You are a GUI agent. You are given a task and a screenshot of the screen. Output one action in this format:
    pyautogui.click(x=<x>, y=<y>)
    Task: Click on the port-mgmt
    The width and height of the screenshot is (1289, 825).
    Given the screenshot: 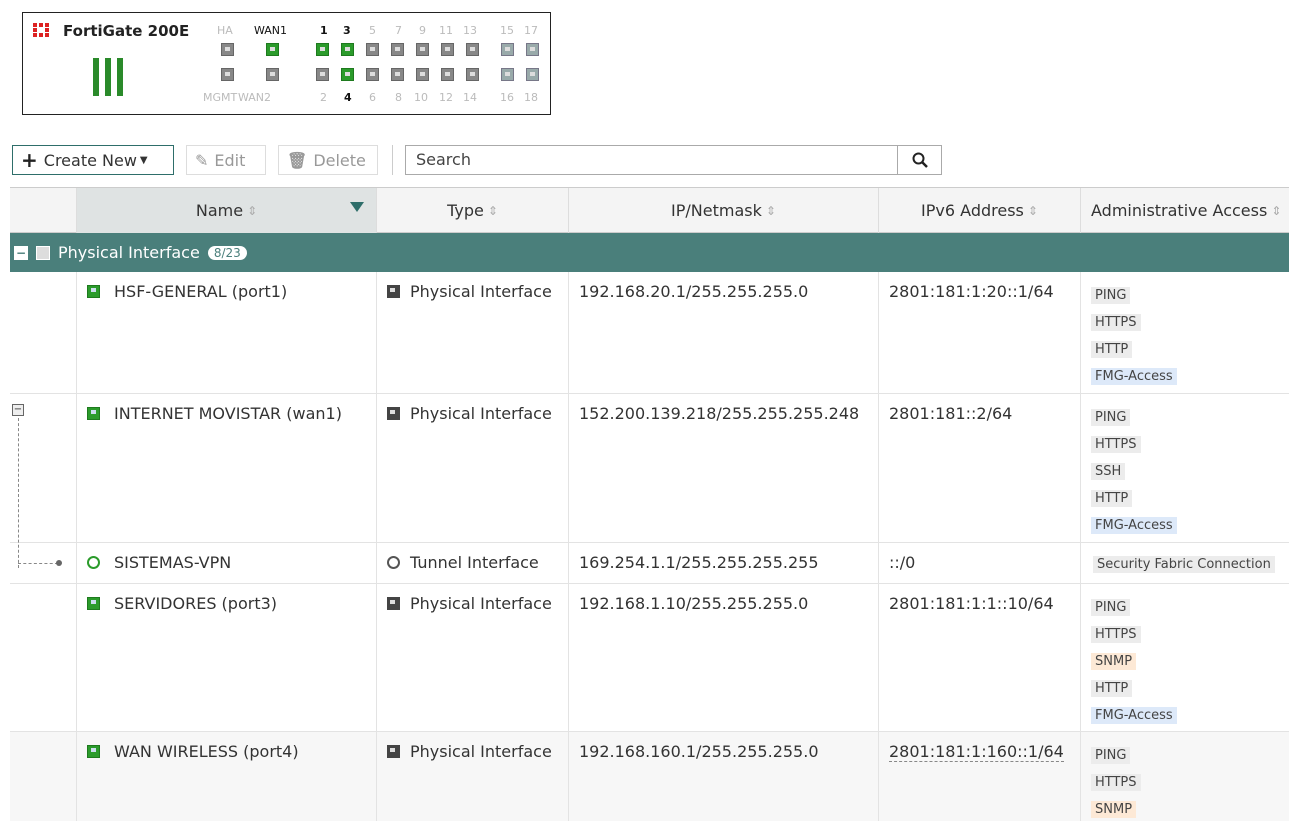 What is the action you would take?
    pyautogui.click(x=227, y=74)
    